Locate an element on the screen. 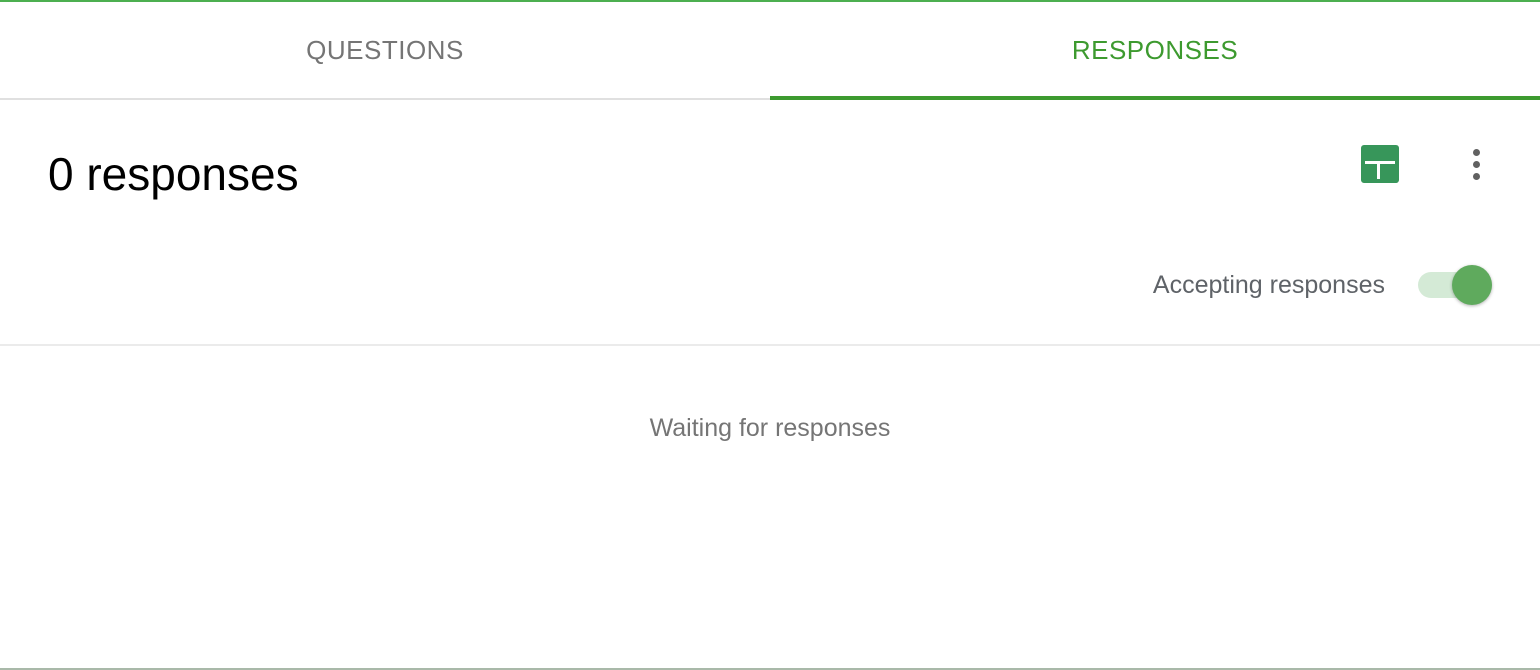 This screenshot has height=670, width=1540. empty-state-message: Waiting for responses is located at coordinates (770, 428).